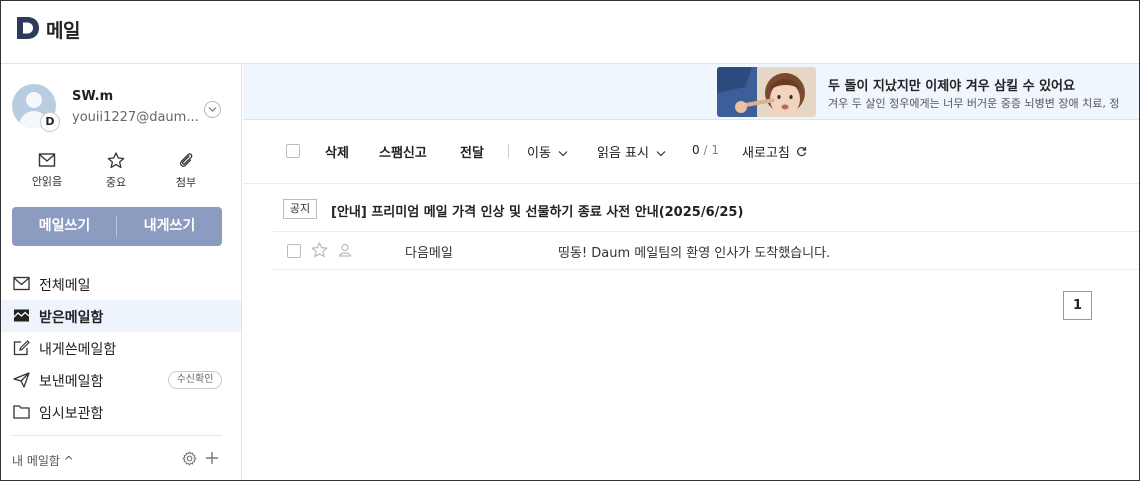  What do you see at coordinates (766, 153) in the screenshot?
I see `refresh-label: 새로고침` at bounding box center [766, 153].